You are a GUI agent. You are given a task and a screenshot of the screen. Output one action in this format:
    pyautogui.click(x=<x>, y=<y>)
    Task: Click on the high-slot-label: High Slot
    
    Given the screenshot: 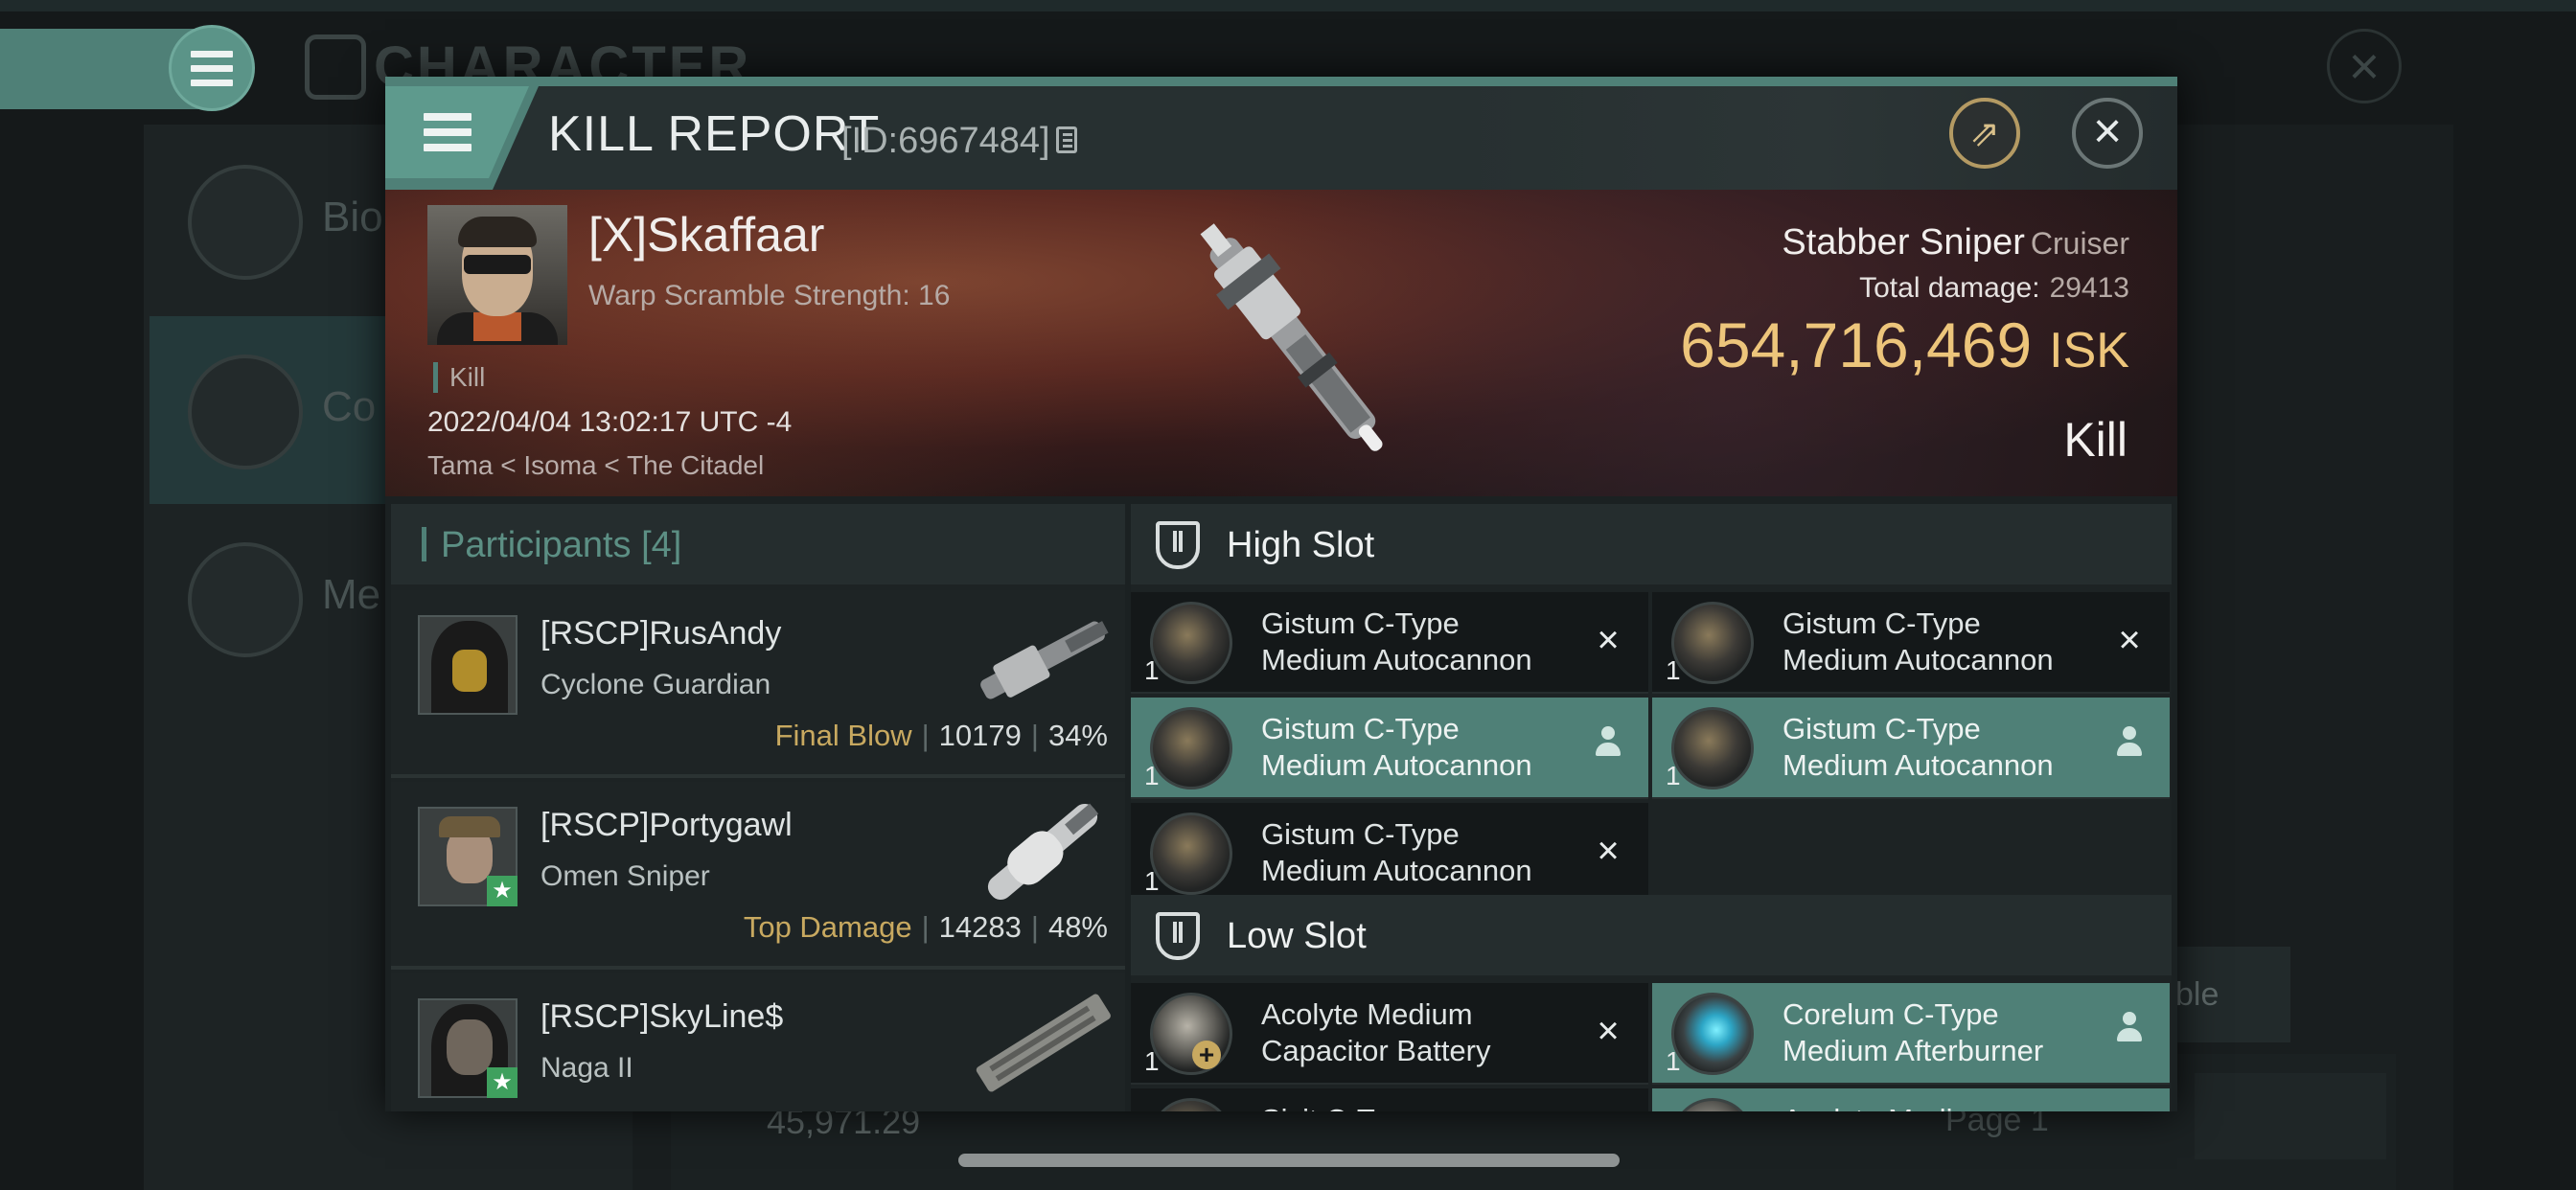 What is the action you would take?
    pyautogui.click(x=1301, y=545)
    